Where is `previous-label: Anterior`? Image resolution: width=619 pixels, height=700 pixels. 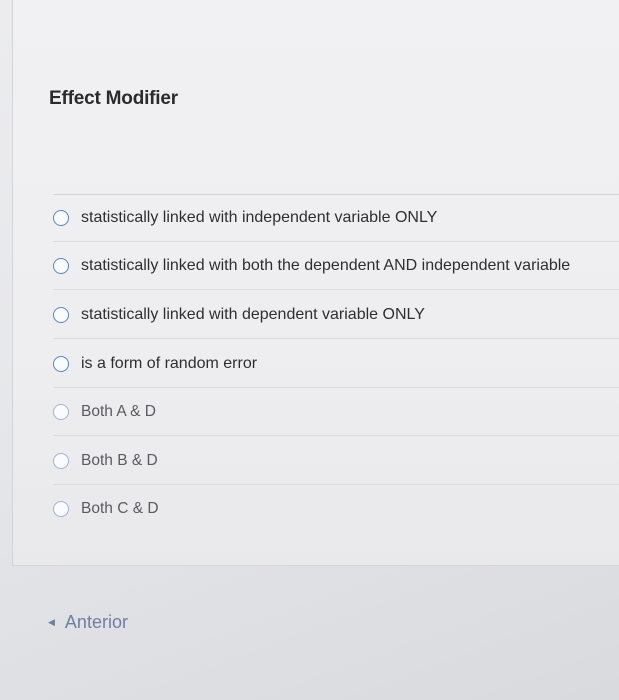
previous-label: Anterior is located at coordinates (96, 622).